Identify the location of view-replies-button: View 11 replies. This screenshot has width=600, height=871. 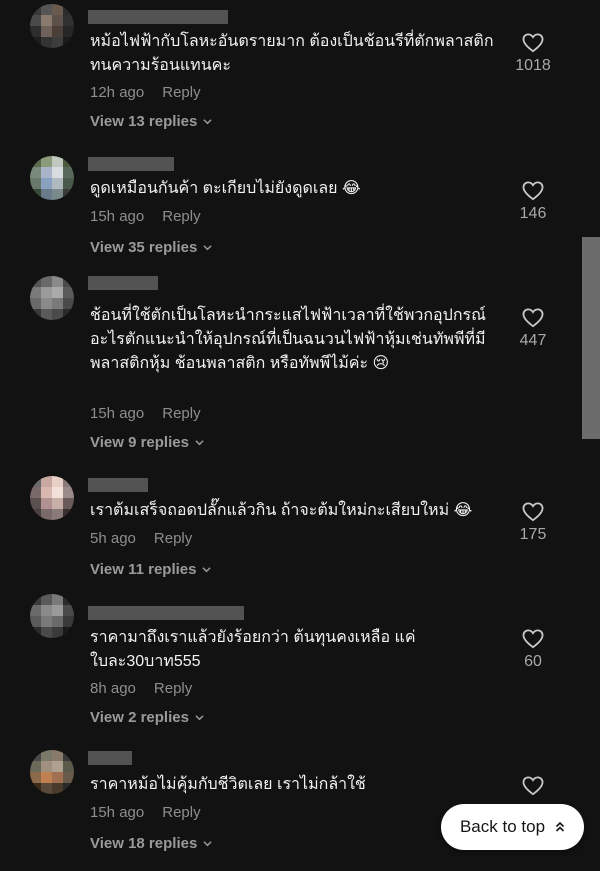
(151, 569).